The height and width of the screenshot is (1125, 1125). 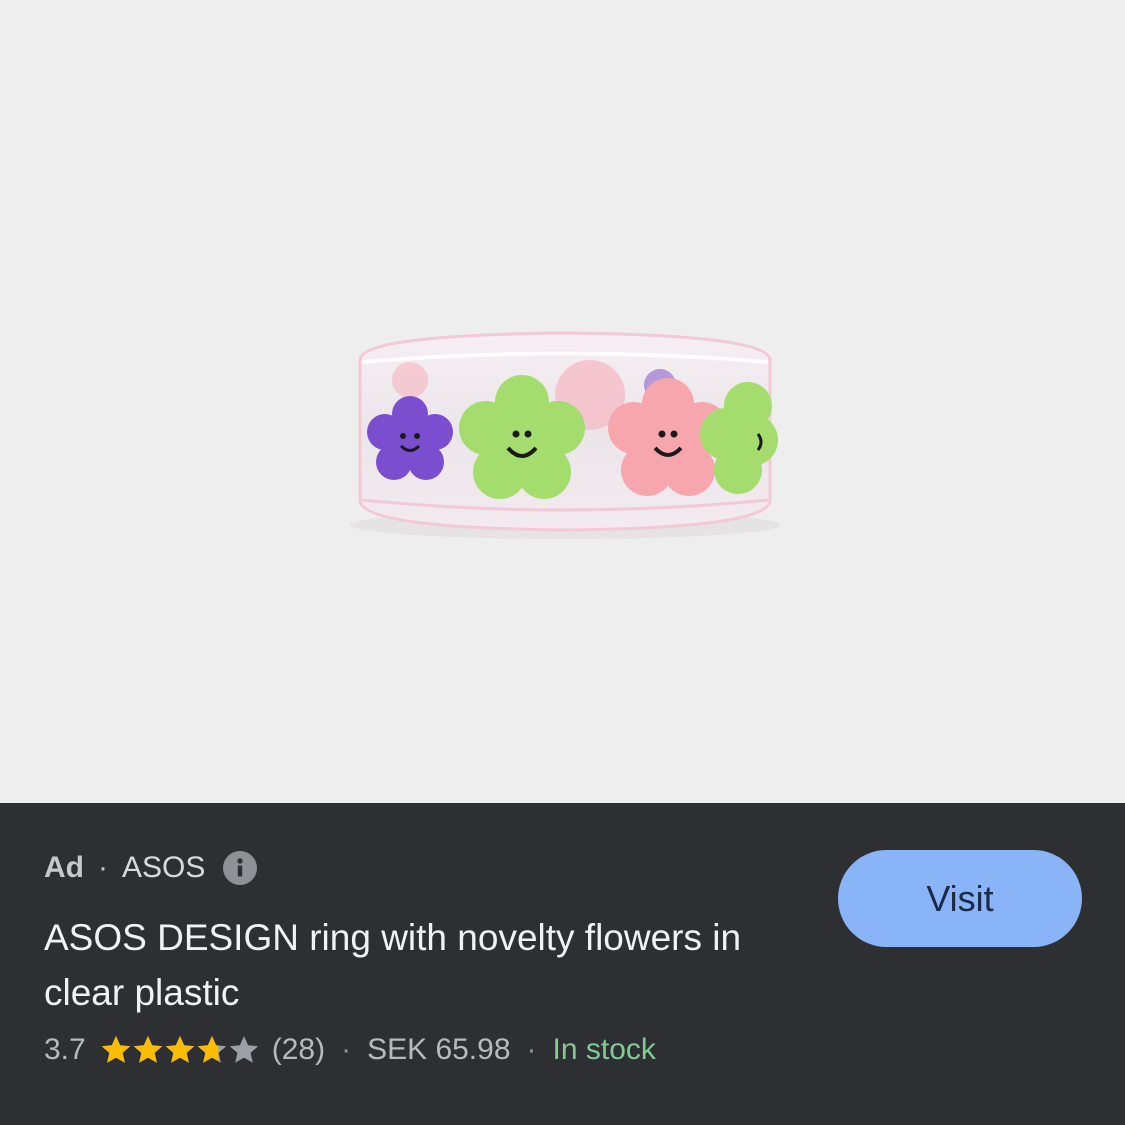 I want to click on rating-stars, so click(x=180, y=1050).